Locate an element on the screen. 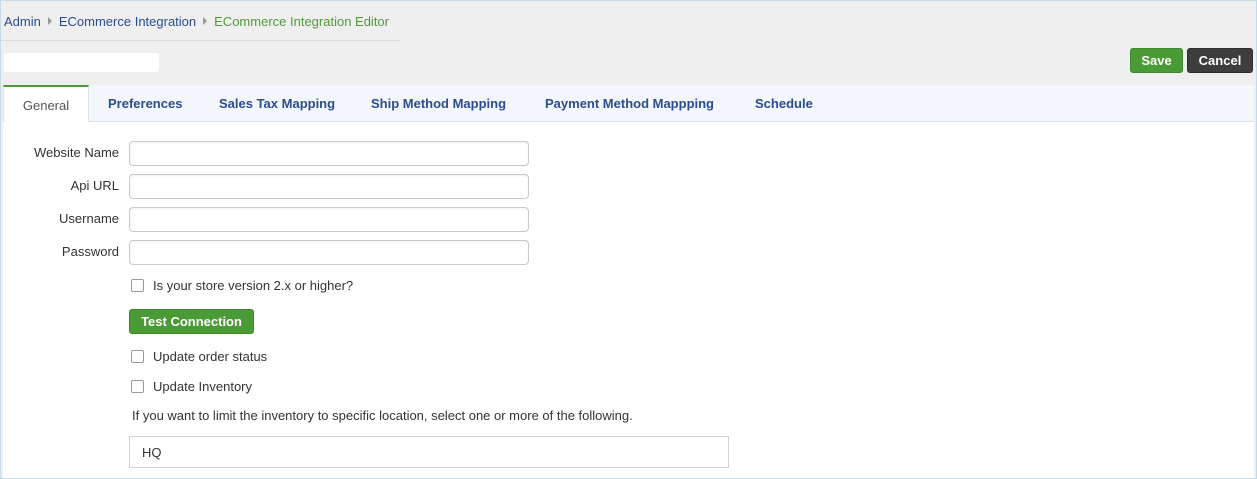 This screenshot has height=479, width=1257. update-order-status-row: Update order status is located at coordinates (199, 356).